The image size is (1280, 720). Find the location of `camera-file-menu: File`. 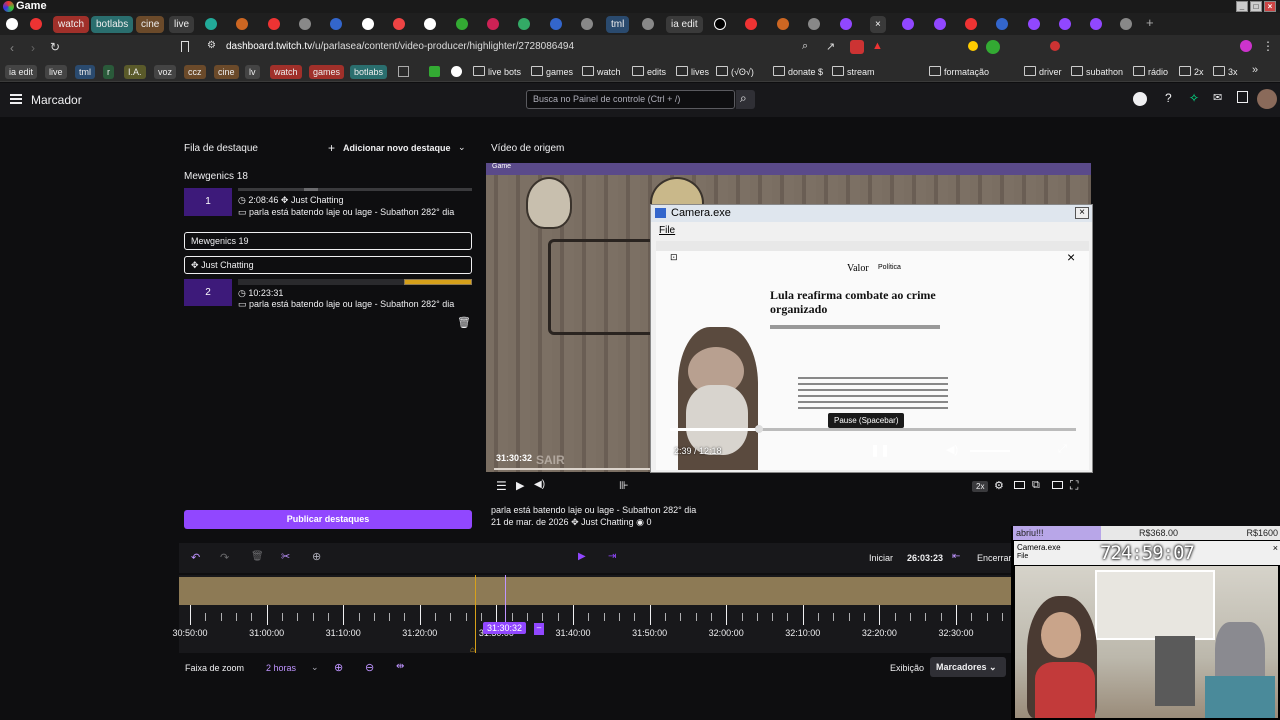

camera-file-menu: File is located at coordinates (667, 230).